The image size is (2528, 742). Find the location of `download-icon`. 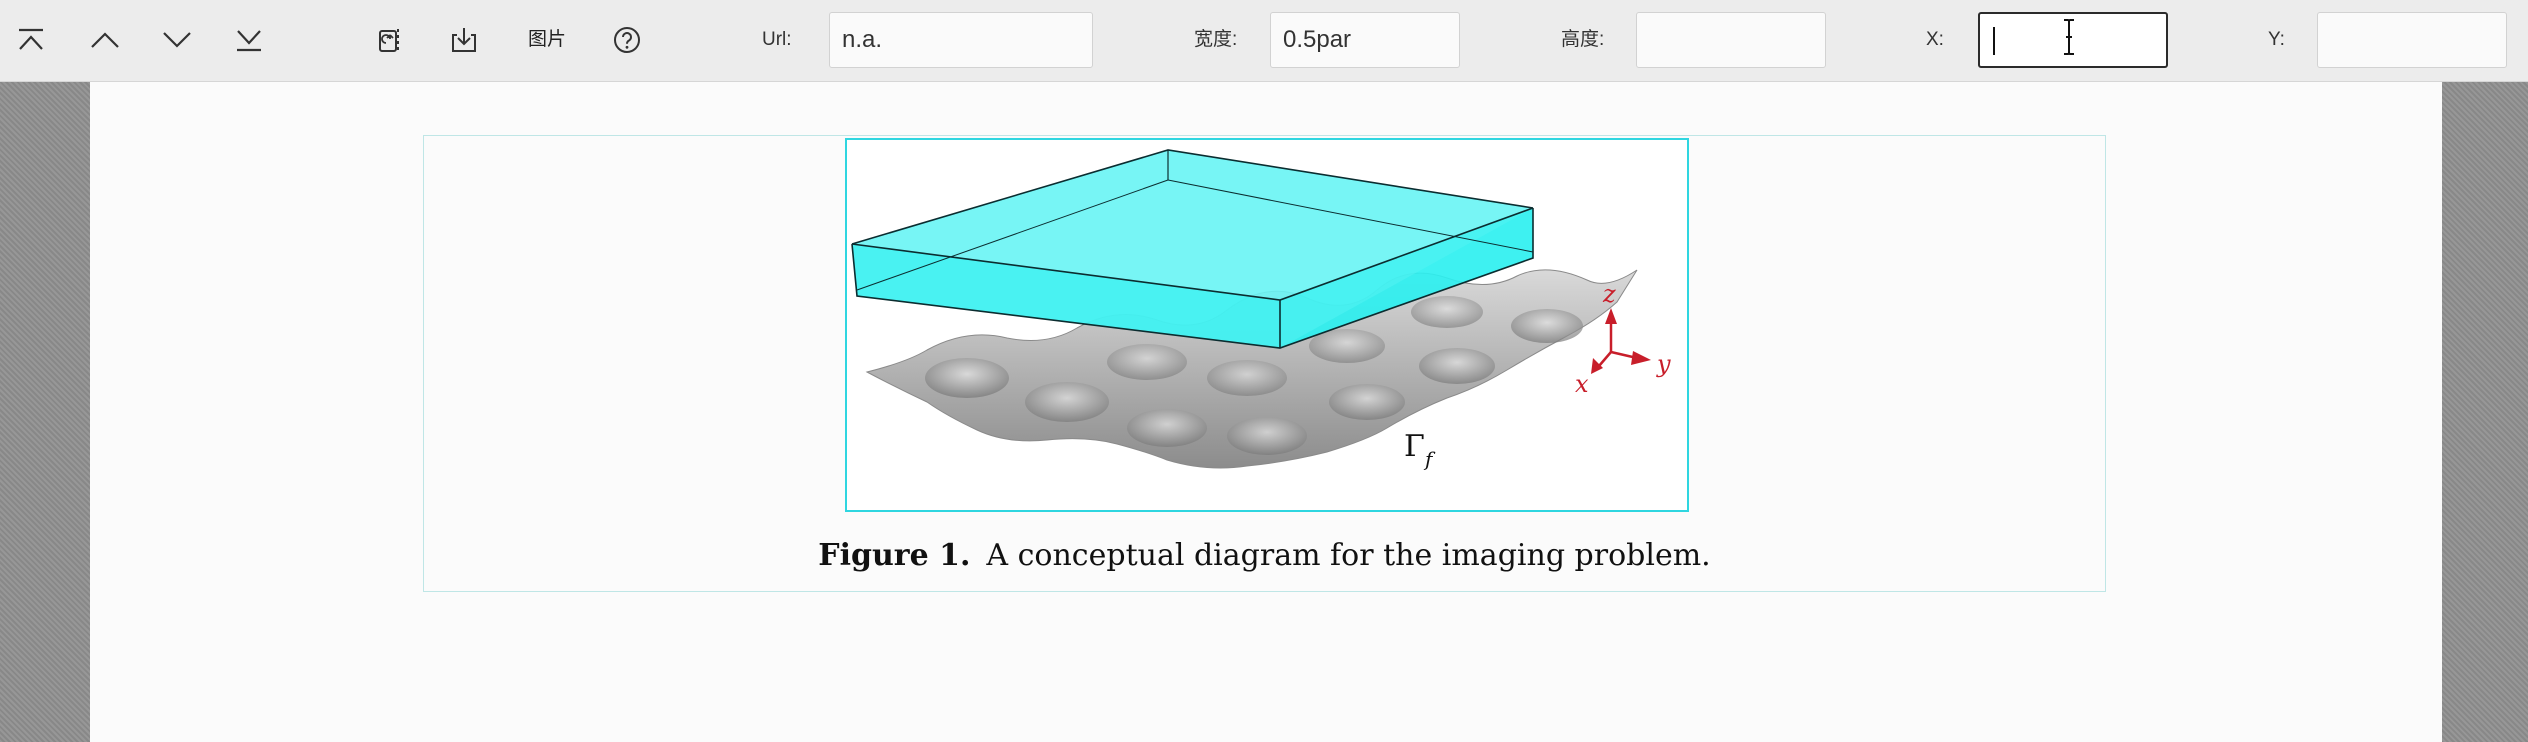

download-icon is located at coordinates (464, 40).